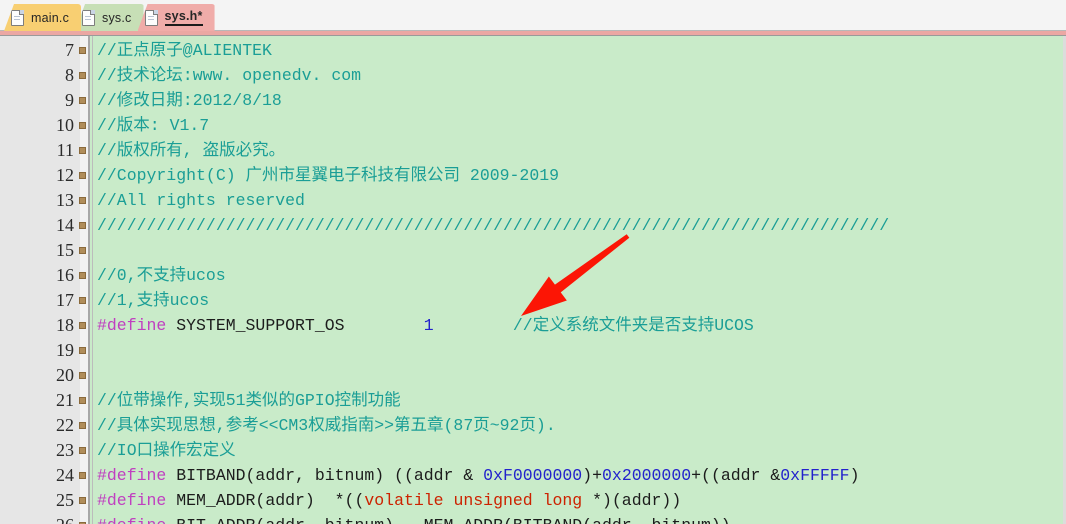  Describe the element at coordinates (533, 375) in the screenshot. I see `code-line: 20` at that location.